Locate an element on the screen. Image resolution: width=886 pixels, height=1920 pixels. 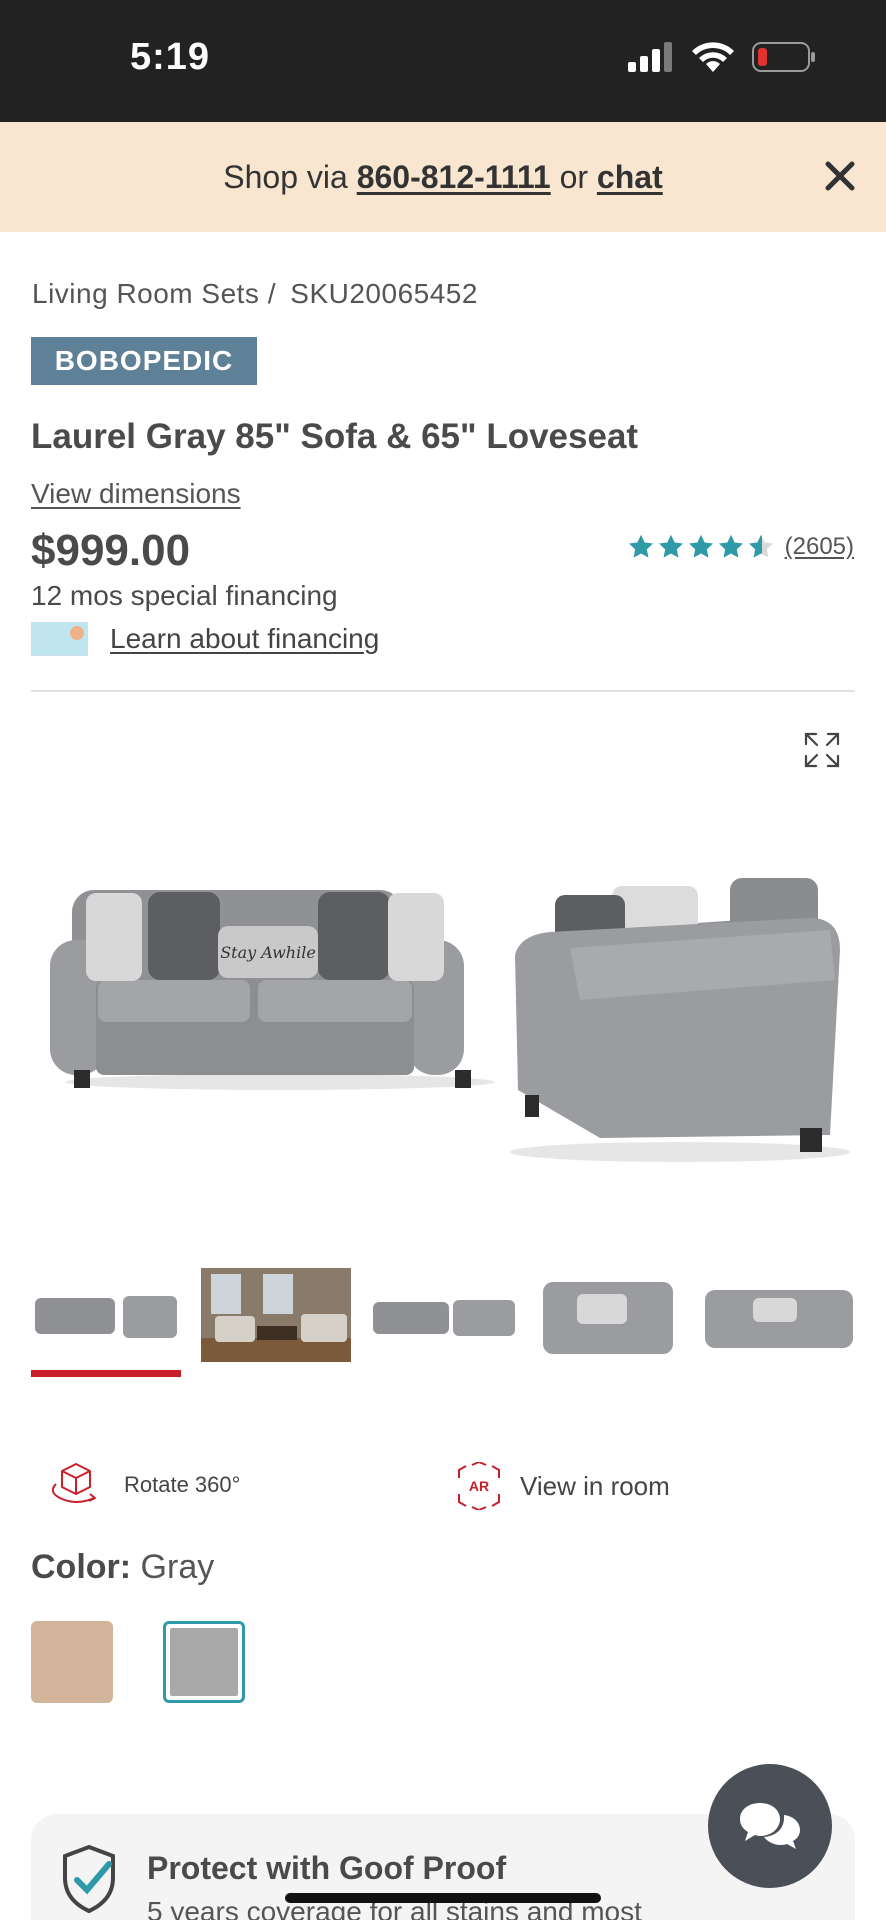
promo-chat-link: chat is located at coordinates (630, 177).